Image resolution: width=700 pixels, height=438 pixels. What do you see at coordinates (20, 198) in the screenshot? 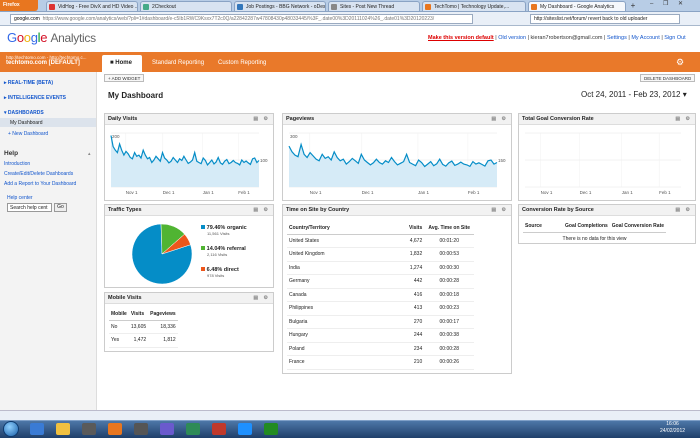
I see `help-center-link: Help center` at bounding box center [20, 198].